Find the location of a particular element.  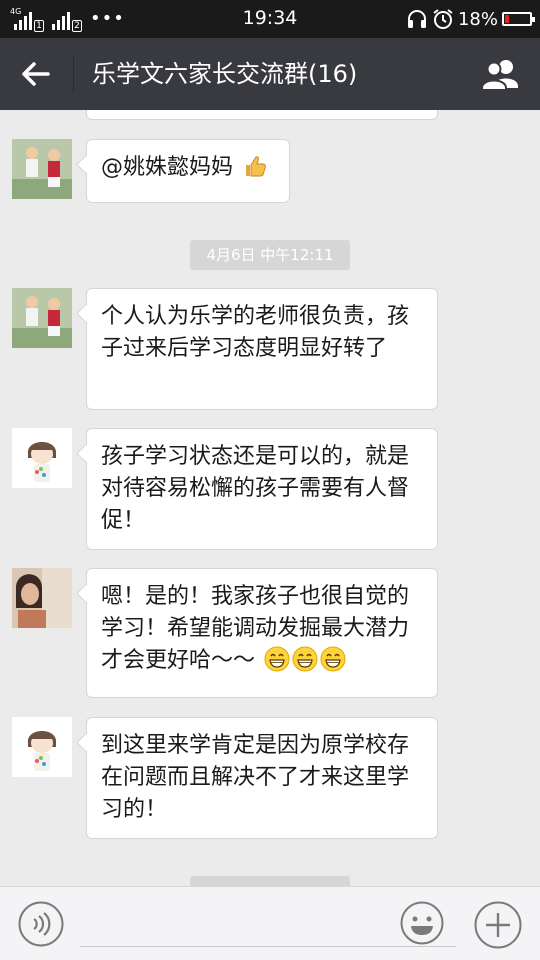

timestamp-label-partial is located at coordinates (270, 881).